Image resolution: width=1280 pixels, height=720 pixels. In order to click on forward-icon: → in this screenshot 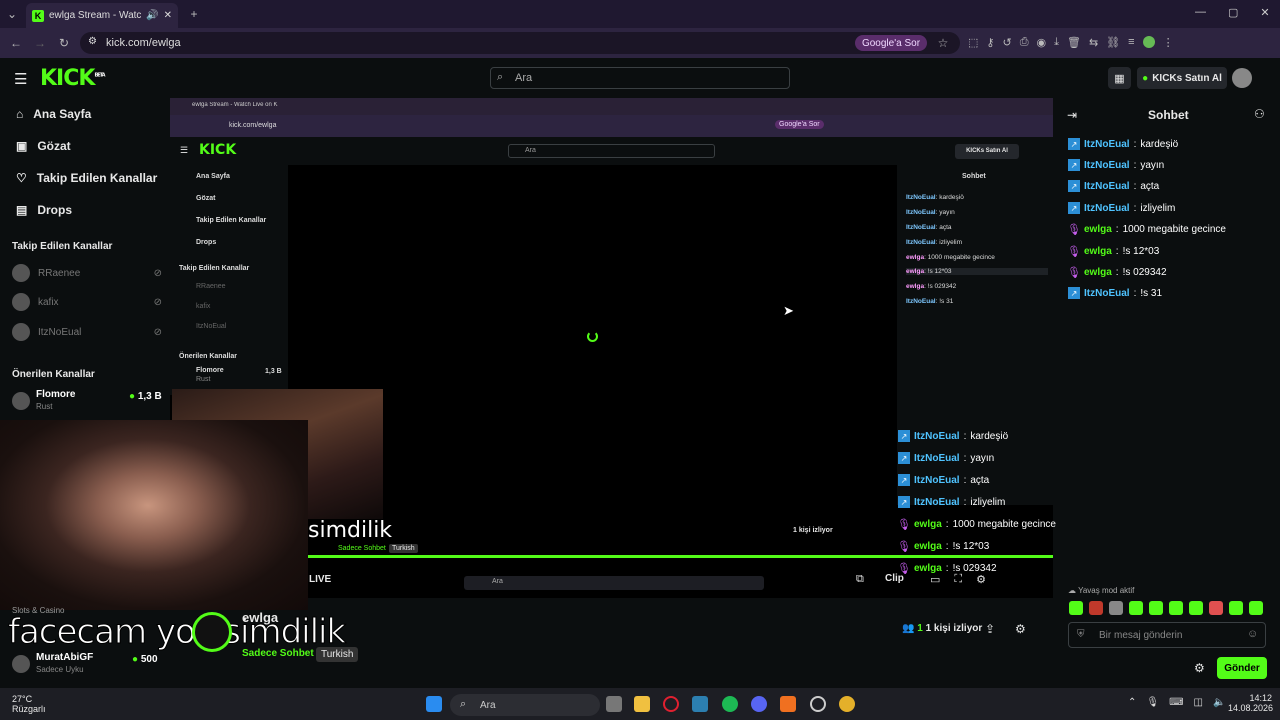, I will do `click(40, 43)`.